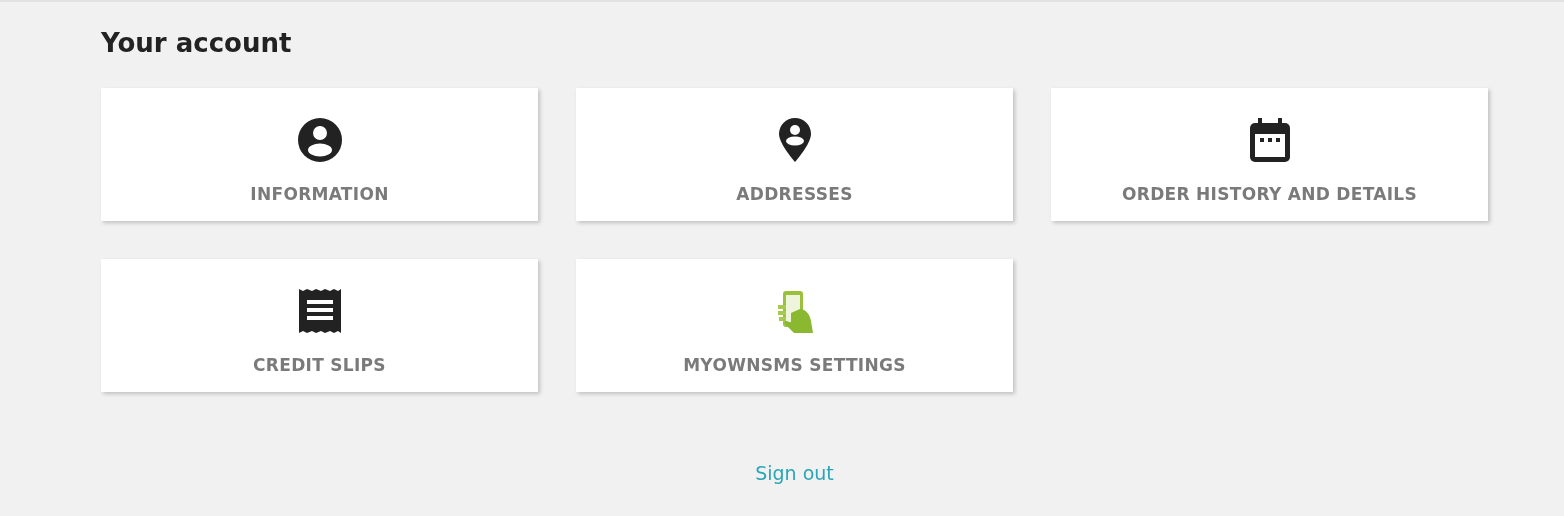  I want to click on account-tile: MYOWNSMS SETTINGS, so click(794, 325).